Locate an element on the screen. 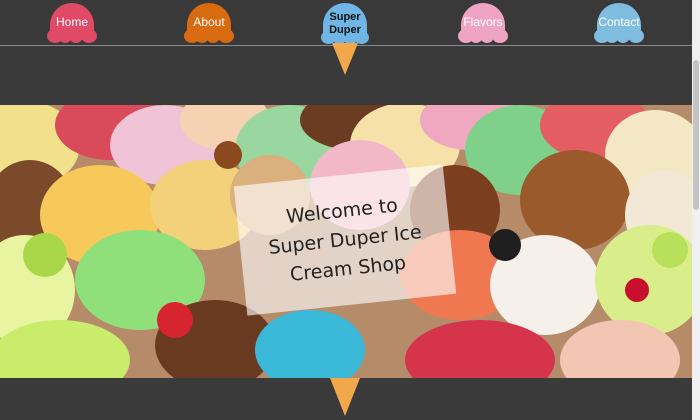 The height and width of the screenshot is (420, 700). logo-line-2: Duper is located at coordinates (345, 30).